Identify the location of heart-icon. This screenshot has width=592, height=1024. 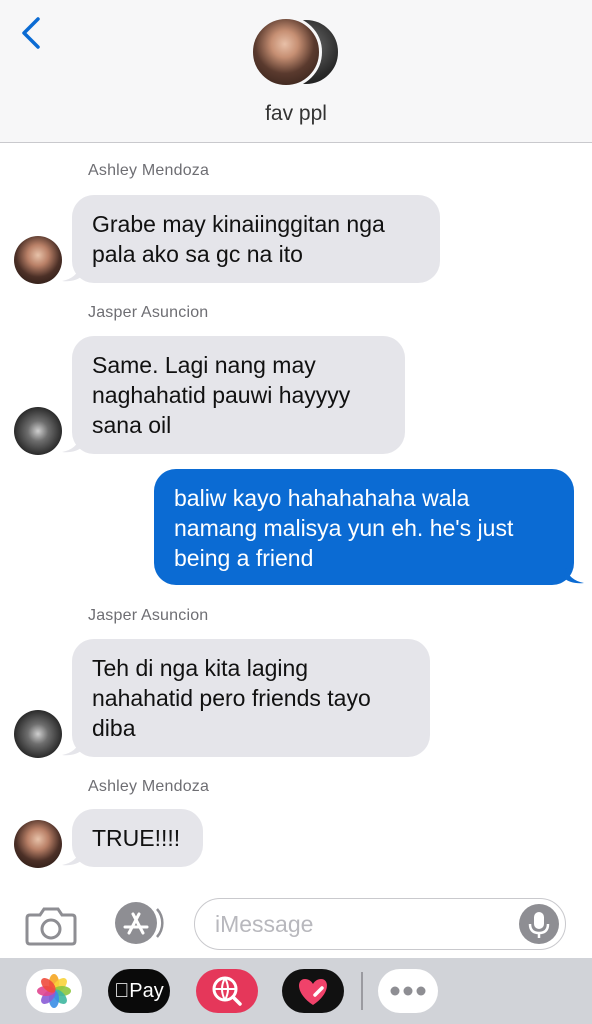
(313, 992).